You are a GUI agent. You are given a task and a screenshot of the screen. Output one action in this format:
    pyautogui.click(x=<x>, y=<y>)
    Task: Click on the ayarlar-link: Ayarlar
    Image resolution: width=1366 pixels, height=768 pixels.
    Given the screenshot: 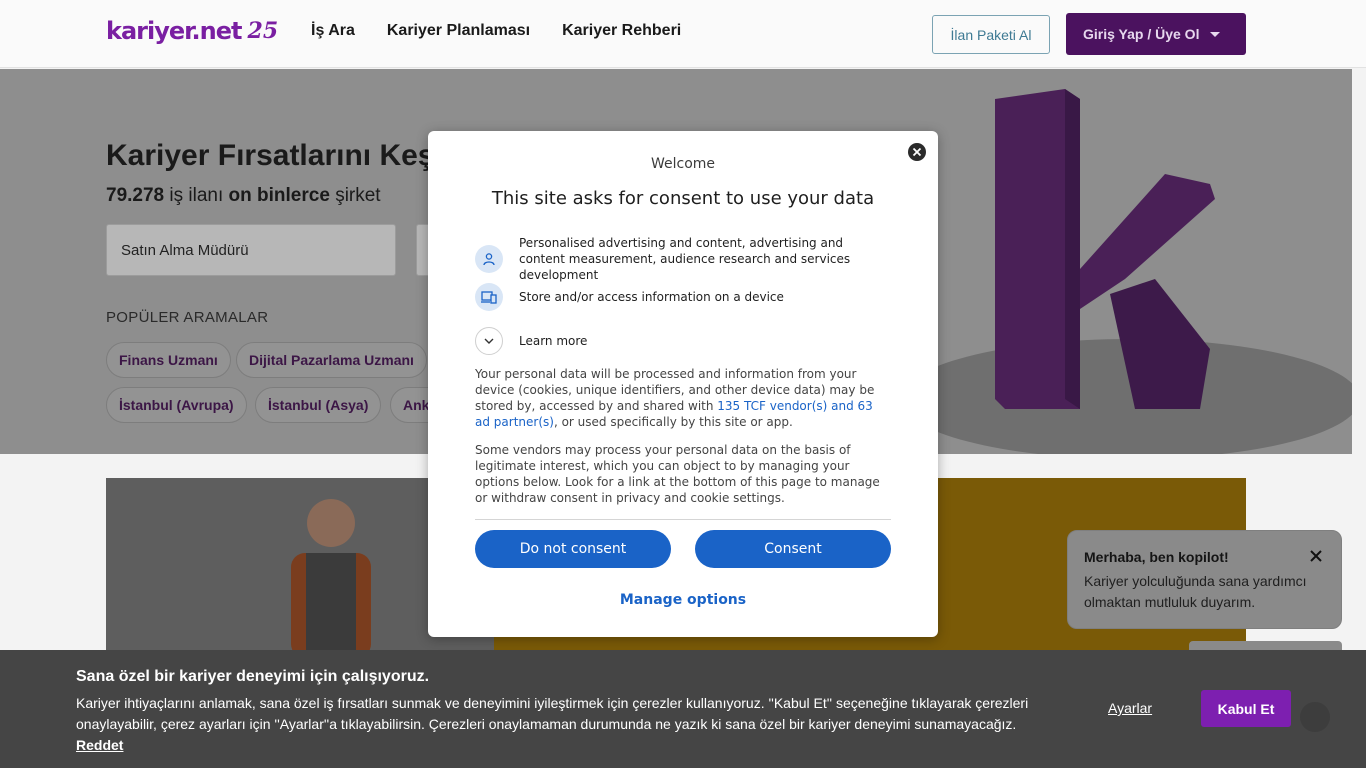 What is the action you would take?
    pyautogui.click(x=1130, y=708)
    